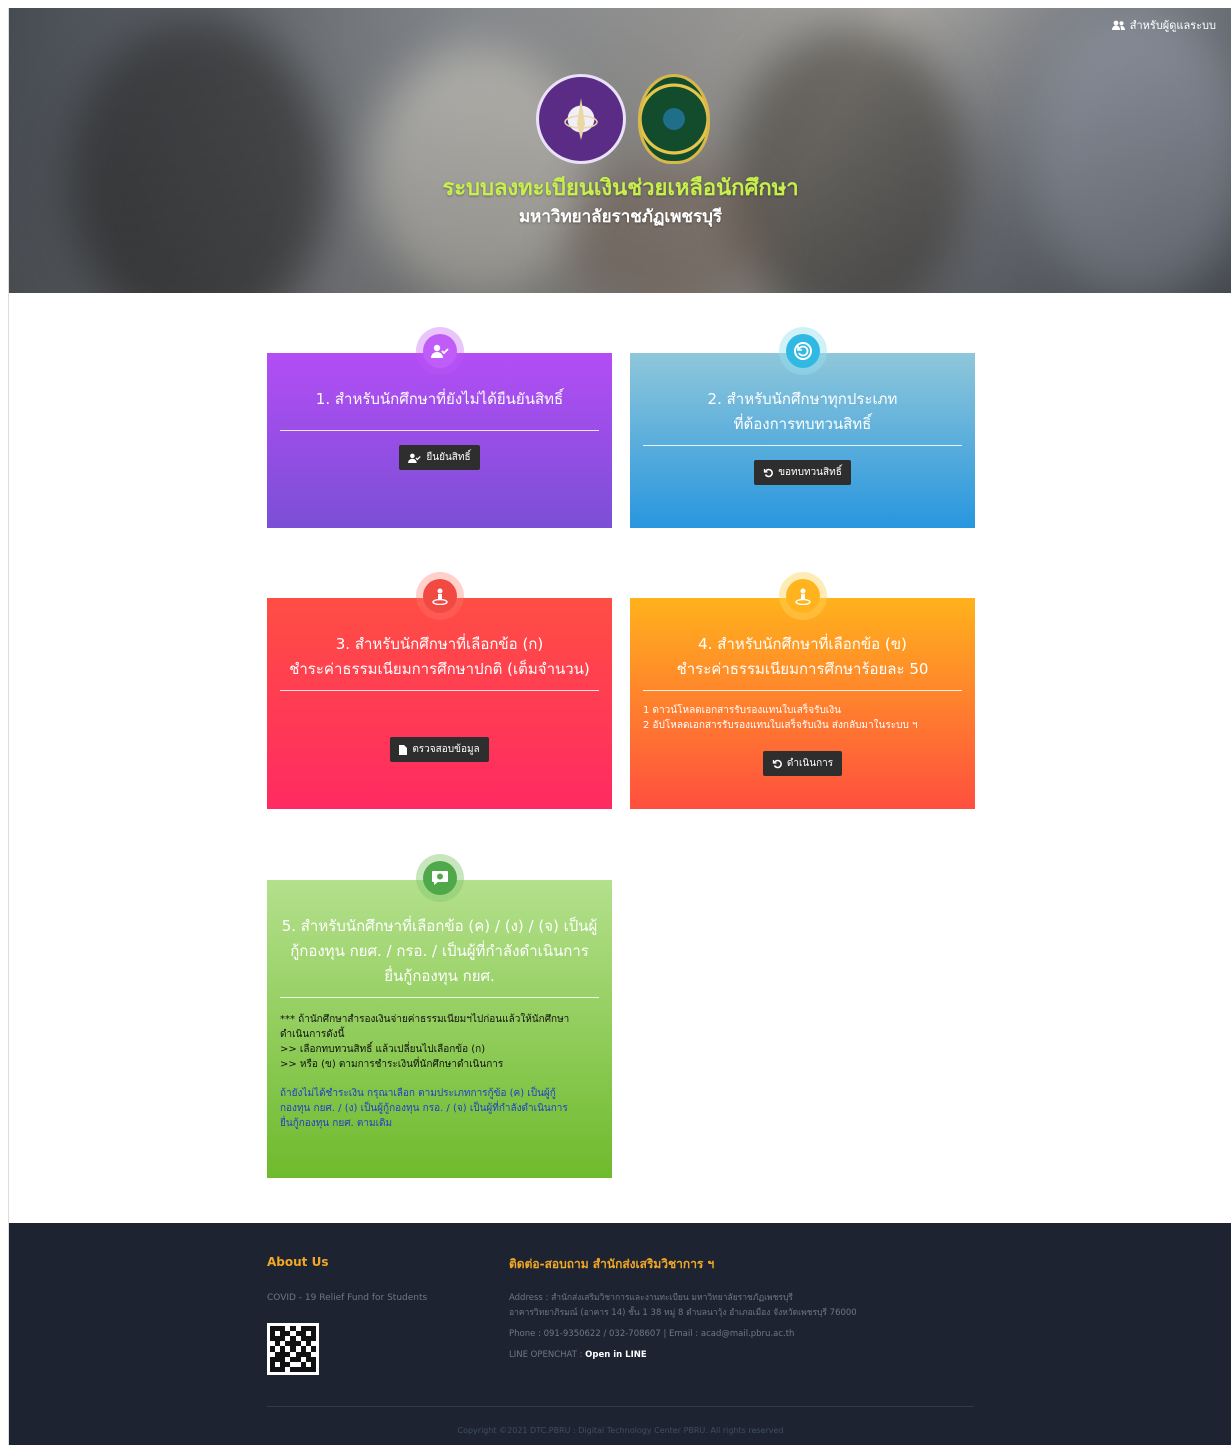 This screenshot has height=1445, width=1231. Describe the element at coordinates (293, 1349) in the screenshot. I see `qr-code` at that location.